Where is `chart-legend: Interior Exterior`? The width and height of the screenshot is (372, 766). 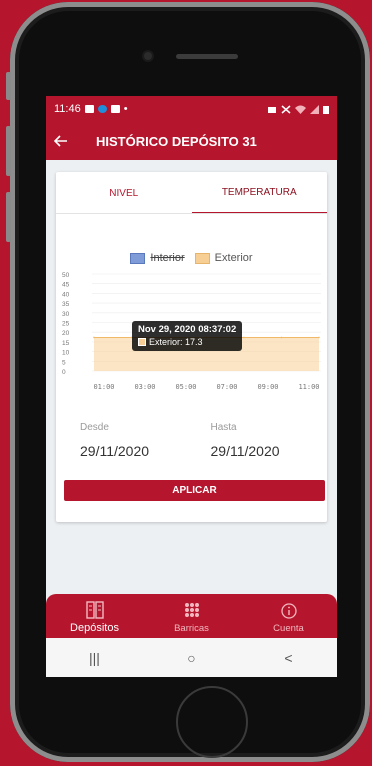
chart-legend: Interior Exterior is located at coordinates (191, 258).